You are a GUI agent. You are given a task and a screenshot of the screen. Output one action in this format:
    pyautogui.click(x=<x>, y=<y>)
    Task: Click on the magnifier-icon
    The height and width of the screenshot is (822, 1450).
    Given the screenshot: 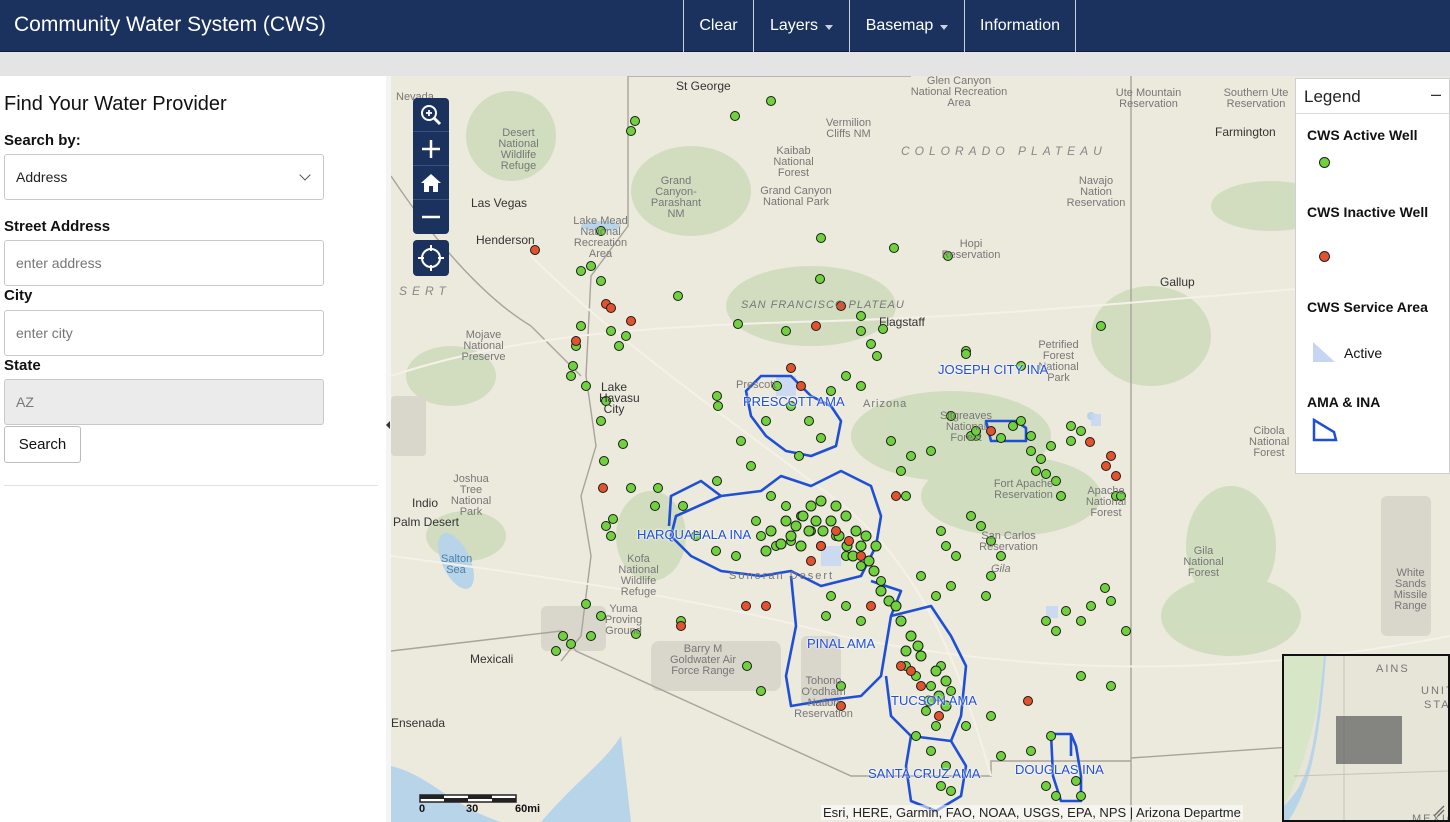 What is the action you would take?
    pyautogui.click(x=431, y=114)
    